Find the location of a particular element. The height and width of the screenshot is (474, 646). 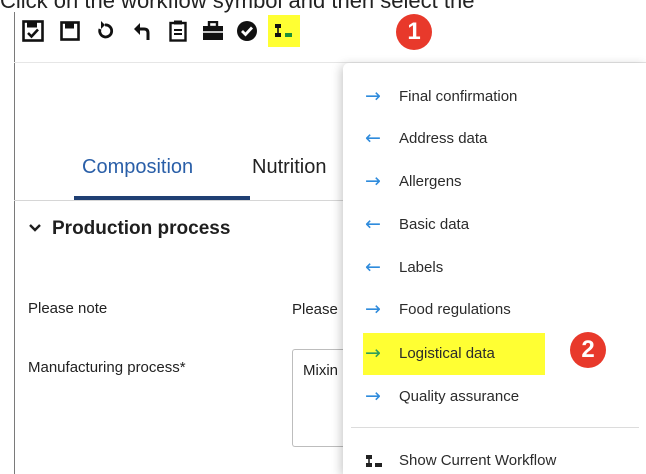

menu-item-address-data: ← Address data is located at coordinates (494, 139).